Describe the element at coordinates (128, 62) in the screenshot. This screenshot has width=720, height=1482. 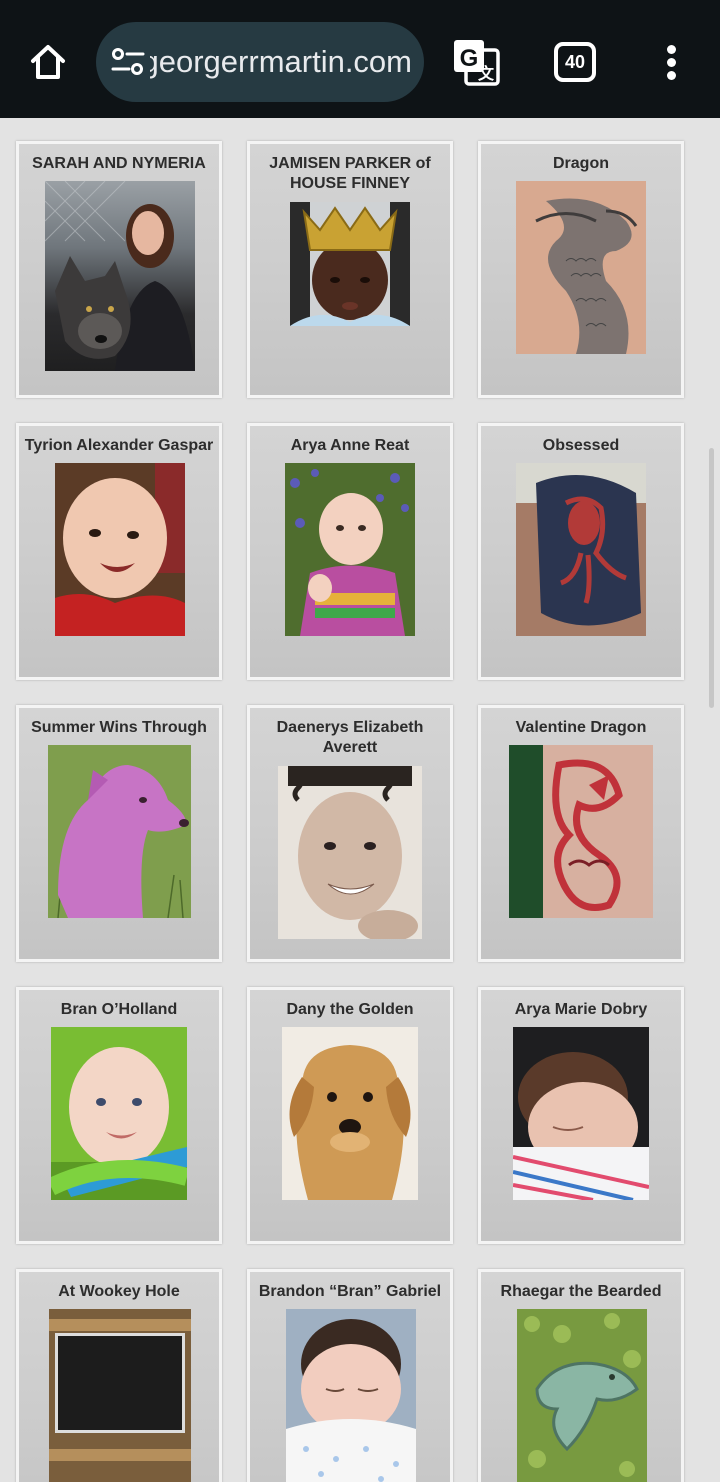
I see `site-settings-icon` at that location.